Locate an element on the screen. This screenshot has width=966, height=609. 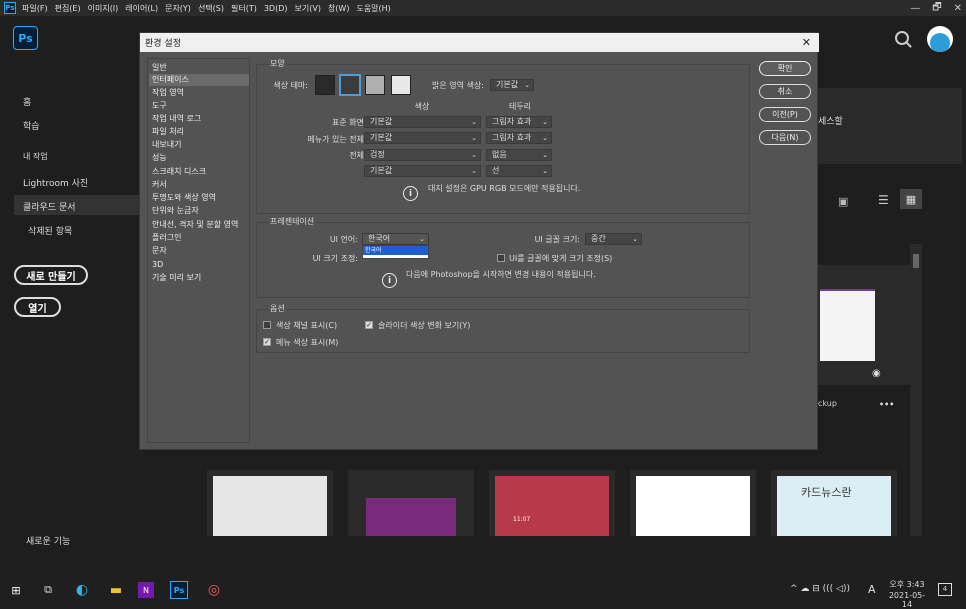
recent-thumb-5: 카드뉴스란 is located at coordinates (834, 503).